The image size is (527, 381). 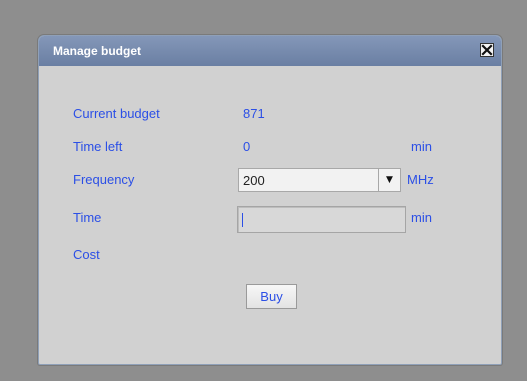 What do you see at coordinates (420, 179) in the screenshot?
I see `frequency-unit: MHz` at bounding box center [420, 179].